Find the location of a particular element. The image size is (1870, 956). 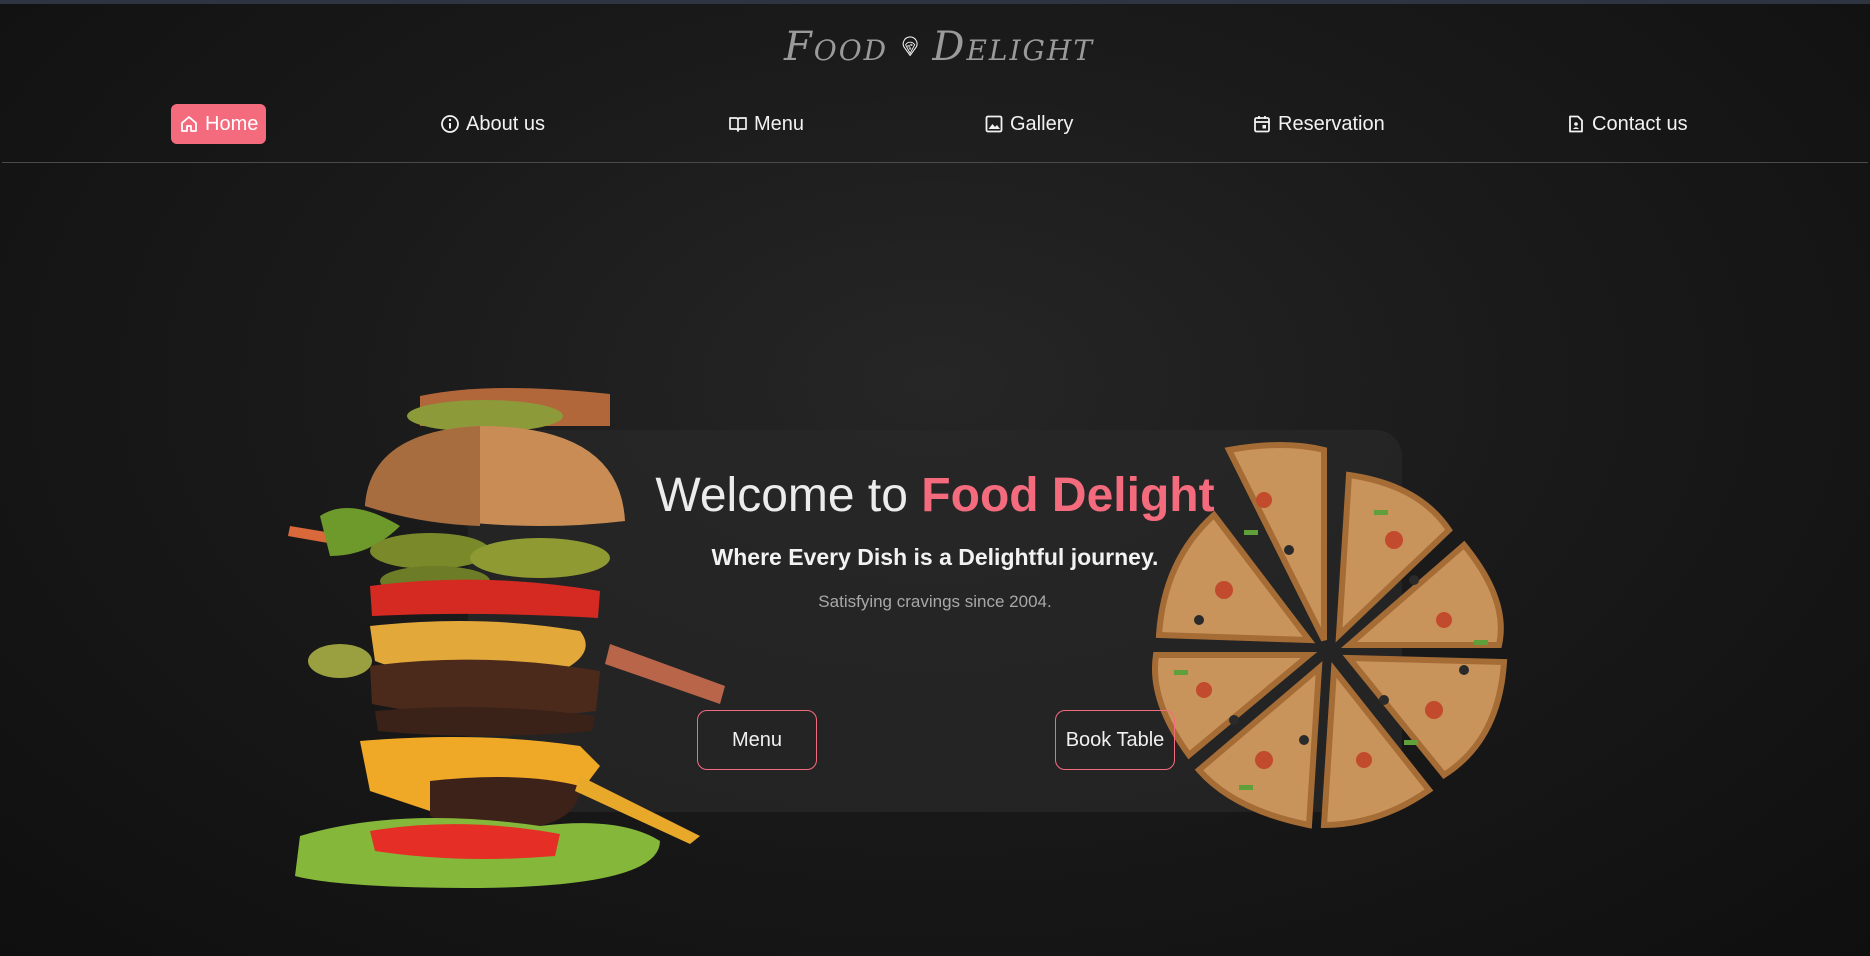

nav-label-about: About us is located at coordinates (505, 123).